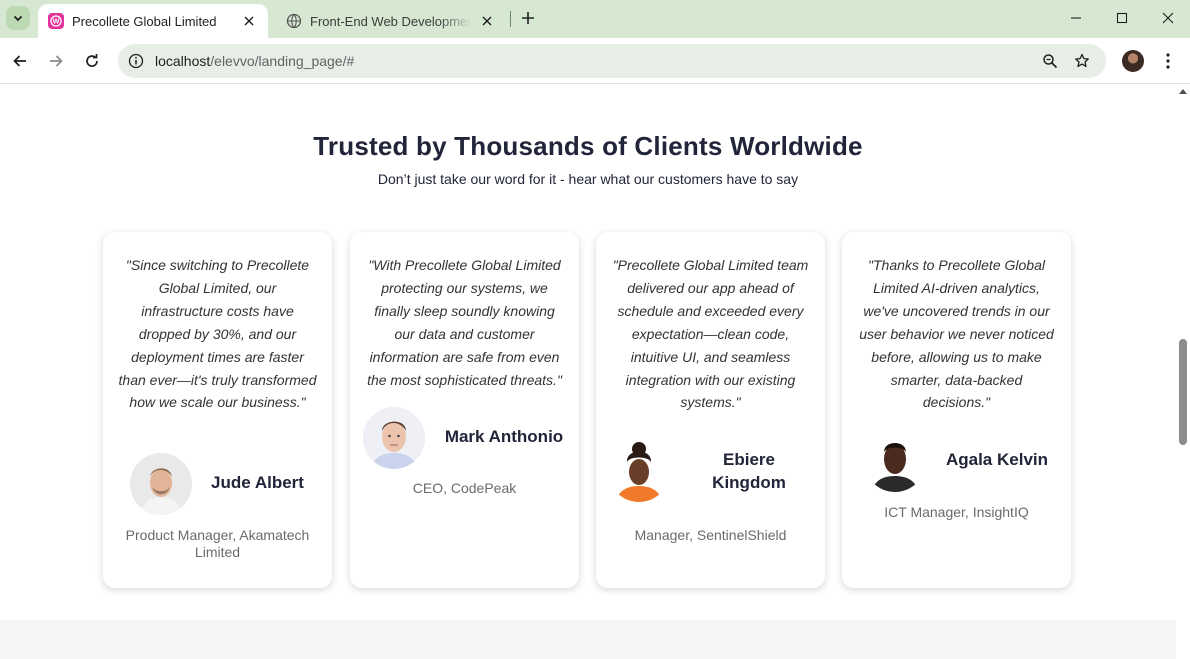 The image size is (1190, 659). I want to click on author-name: Mark Anthonio, so click(504, 436).